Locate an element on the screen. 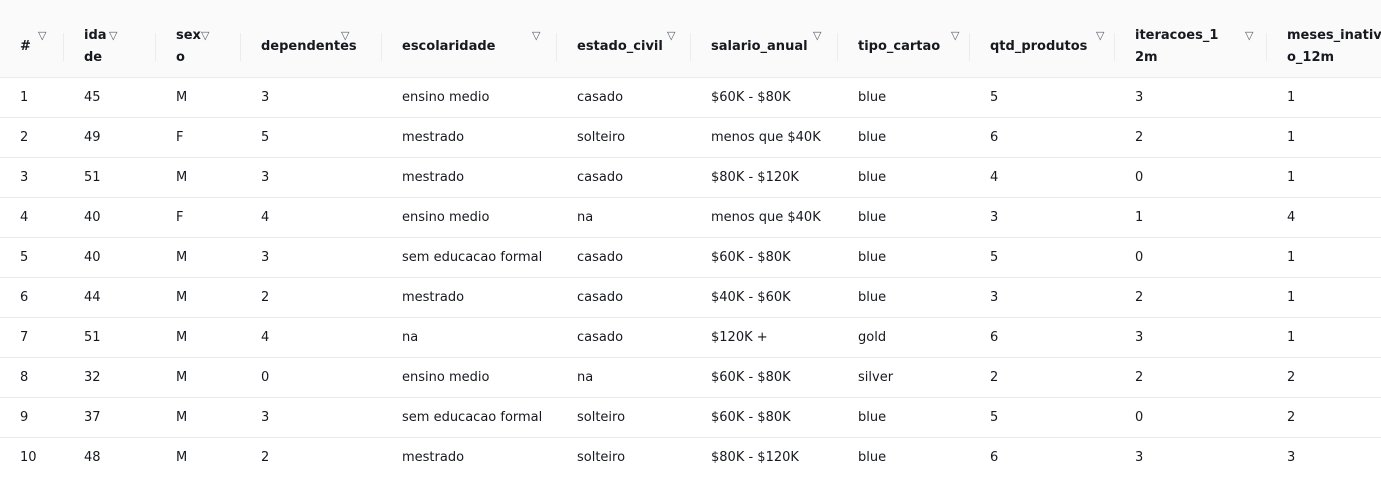 The image size is (1381, 478). column-header-label: sexo is located at coordinates (188, 46).